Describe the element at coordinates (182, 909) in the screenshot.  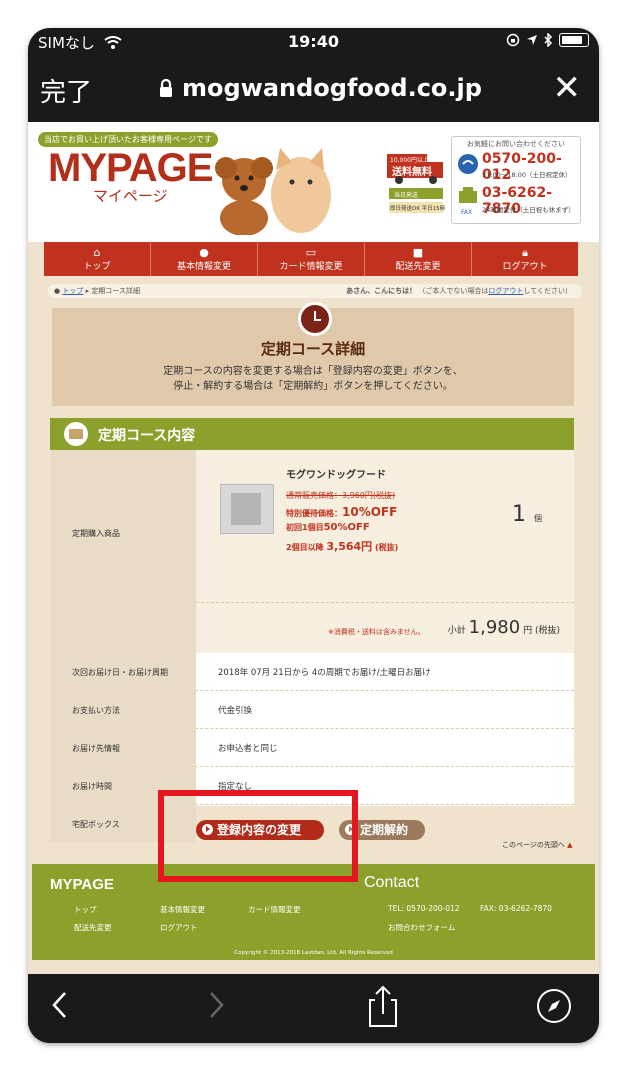
I see `footer-link-basic-info: 基本情報変更` at that location.